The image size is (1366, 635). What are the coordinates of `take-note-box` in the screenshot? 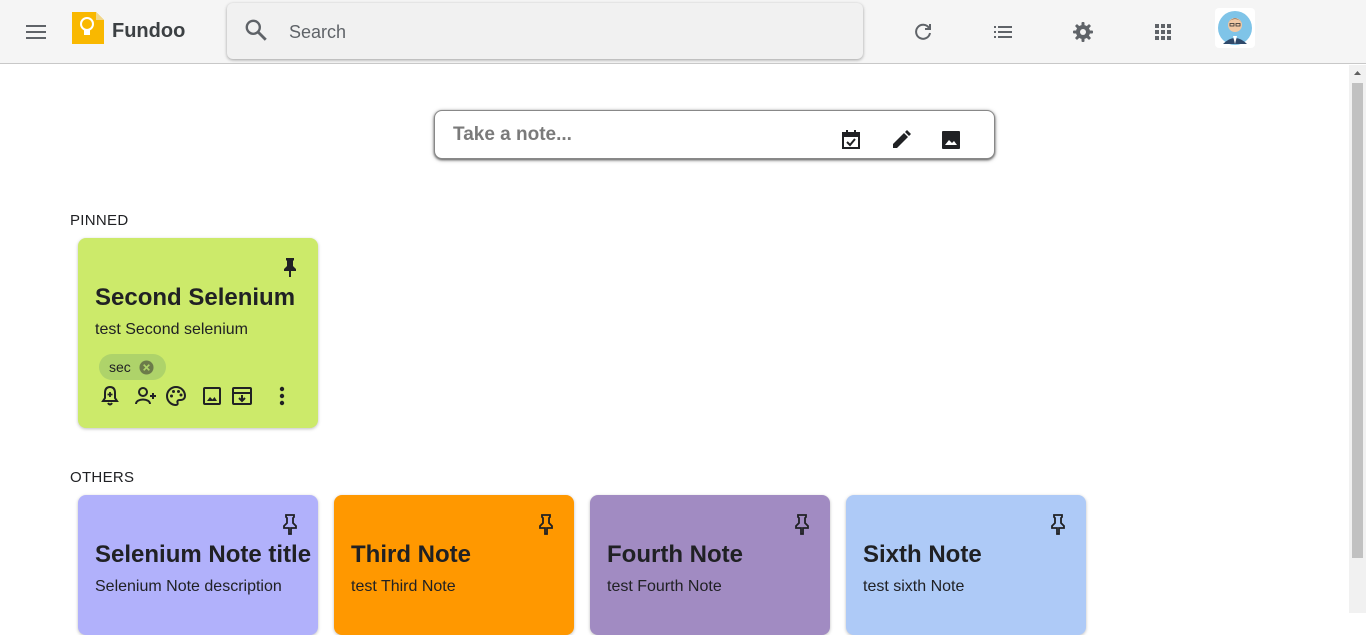 It's located at (714, 134).